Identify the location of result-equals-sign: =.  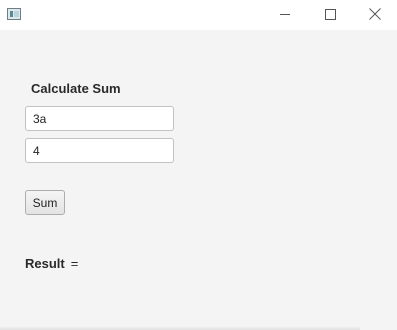
(74, 263).